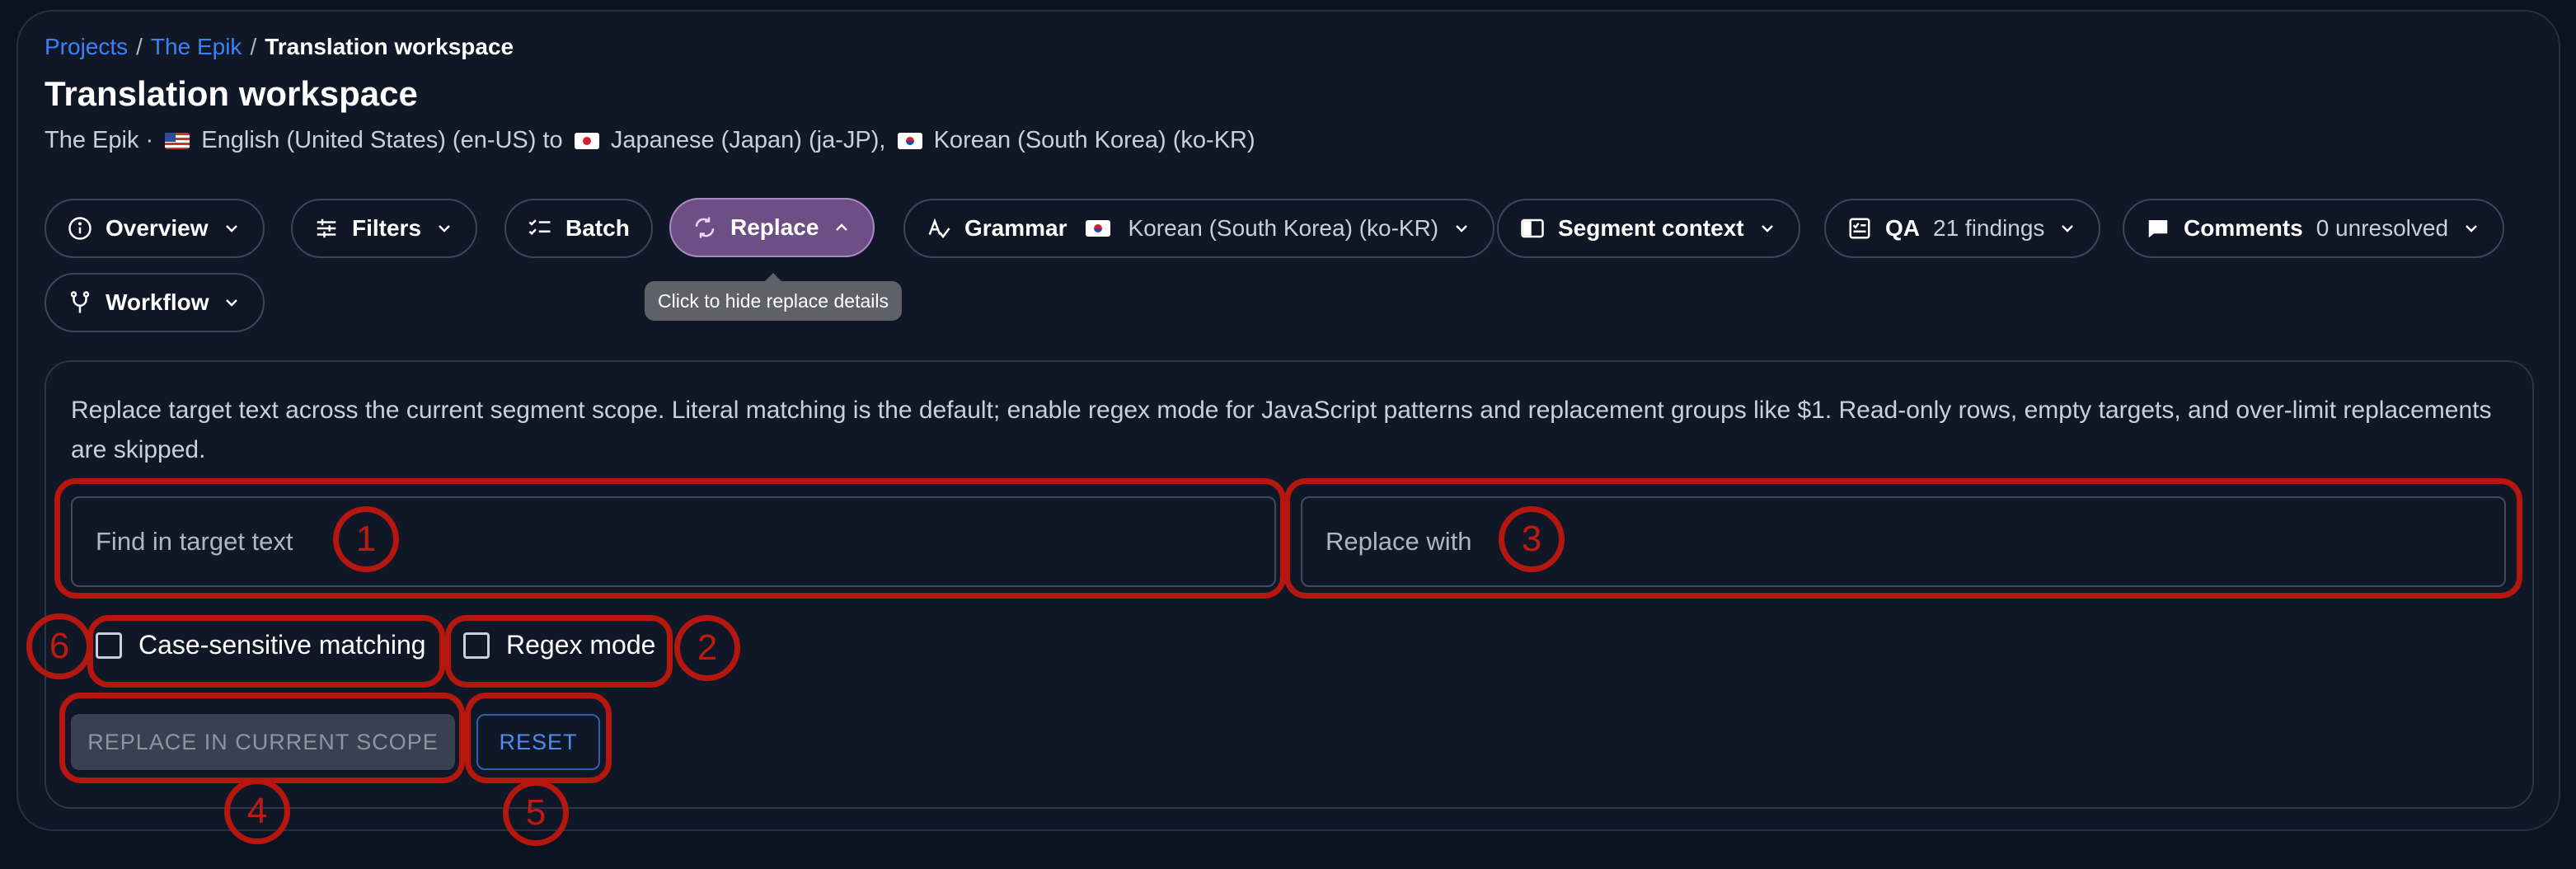 The width and height of the screenshot is (2576, 869). Describe the element at coordinates (1860, 228) in the screenshot. I see `qa-checklist-icon` at that location.